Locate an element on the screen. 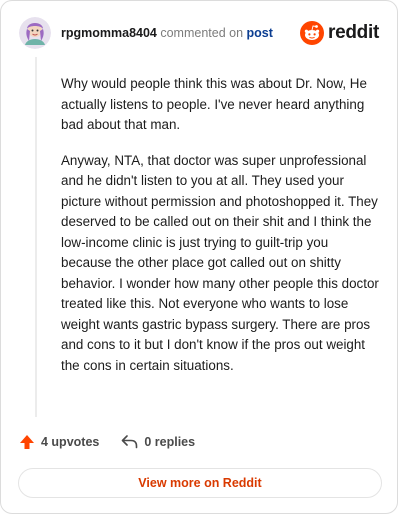 The height and width of the screenshot is (516, 400). reply-arrow-icon is located at coordinates (130, 442).